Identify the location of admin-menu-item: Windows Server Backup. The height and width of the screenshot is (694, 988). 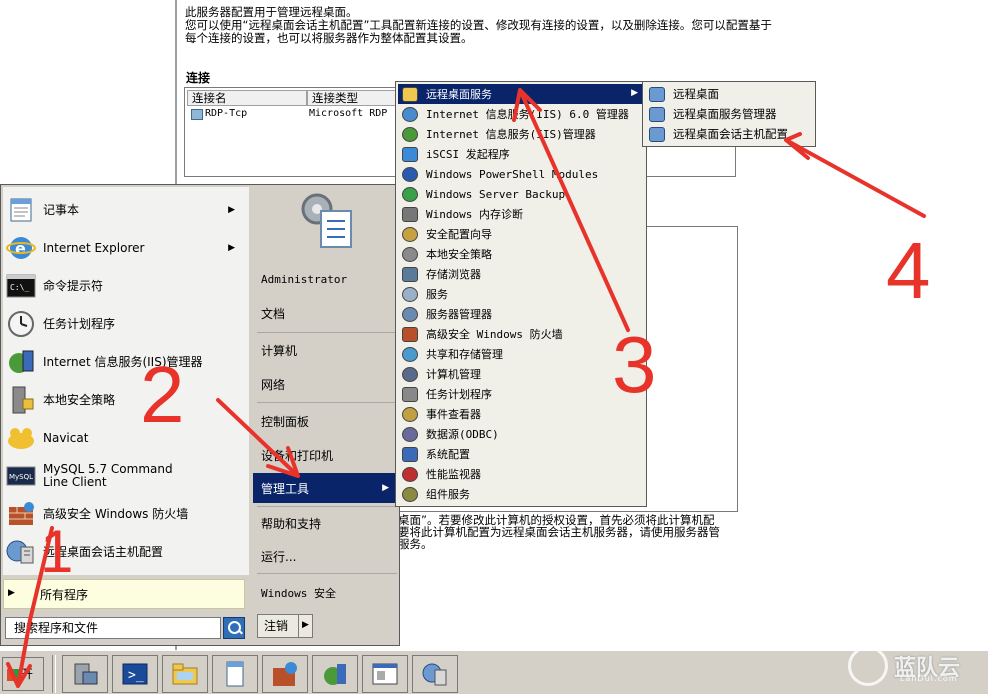
(521, 194).